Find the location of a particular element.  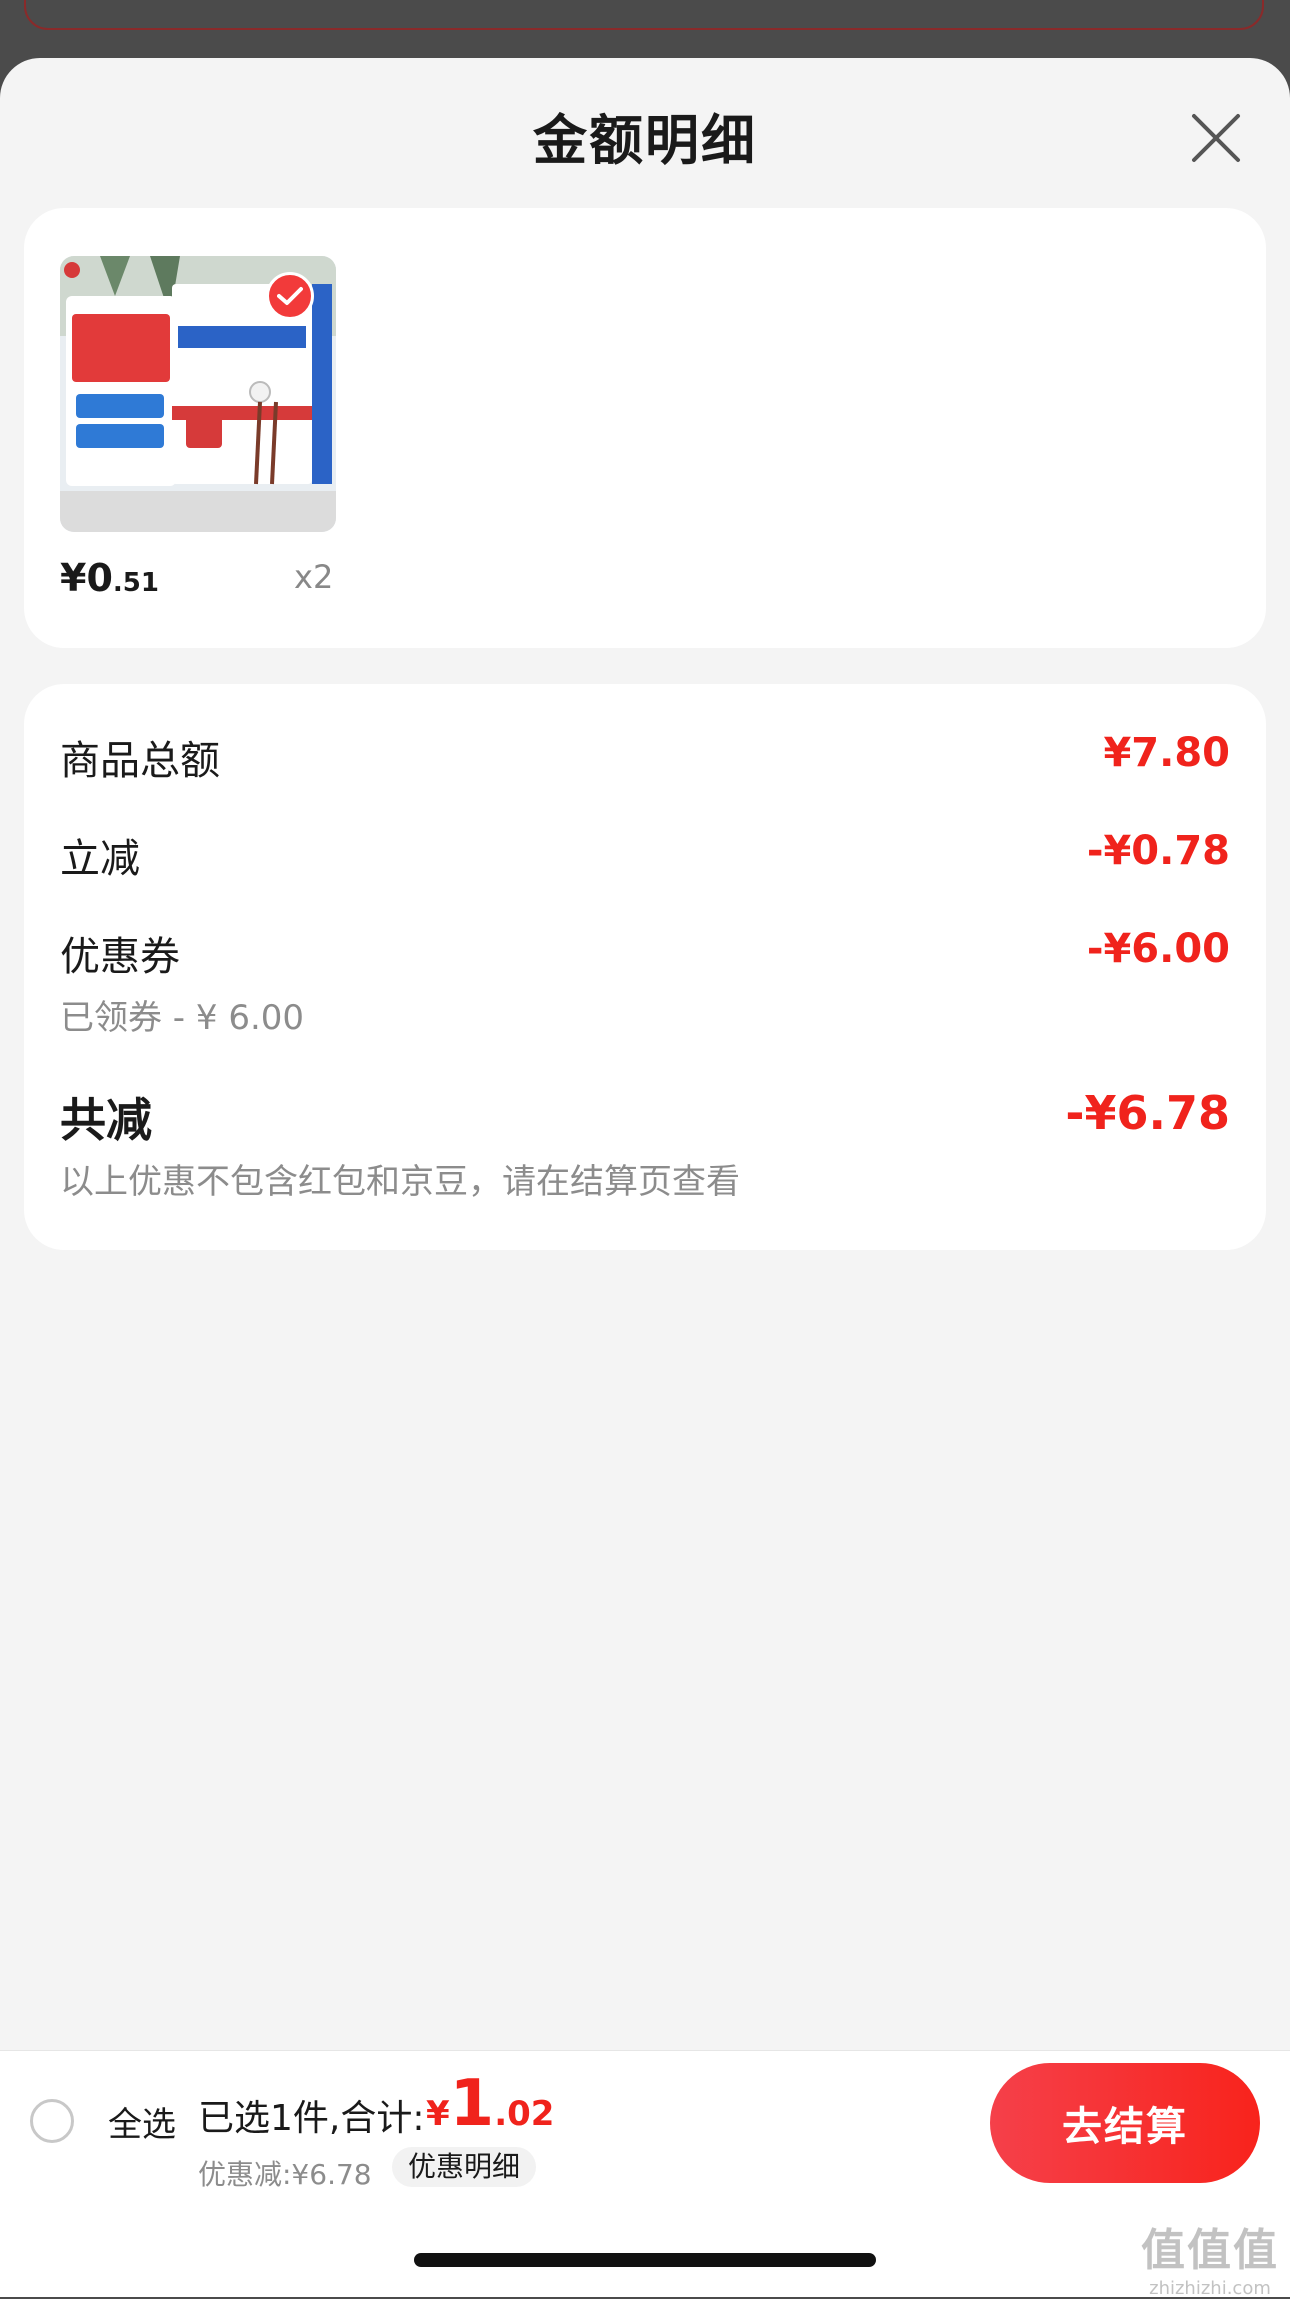

selected-count-text: 已选1件,合计: is located at coordinates (311, 2118).